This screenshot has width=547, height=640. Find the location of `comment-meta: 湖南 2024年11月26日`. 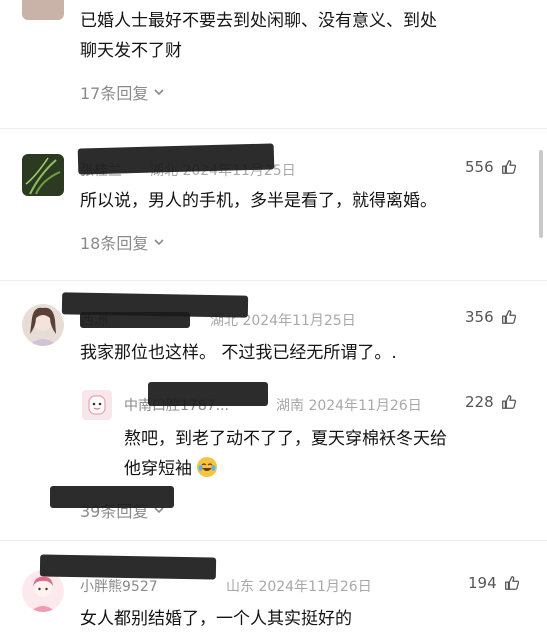

comment-meta: 湖南 2024年11月26日 is located at coordinates (349, 406).